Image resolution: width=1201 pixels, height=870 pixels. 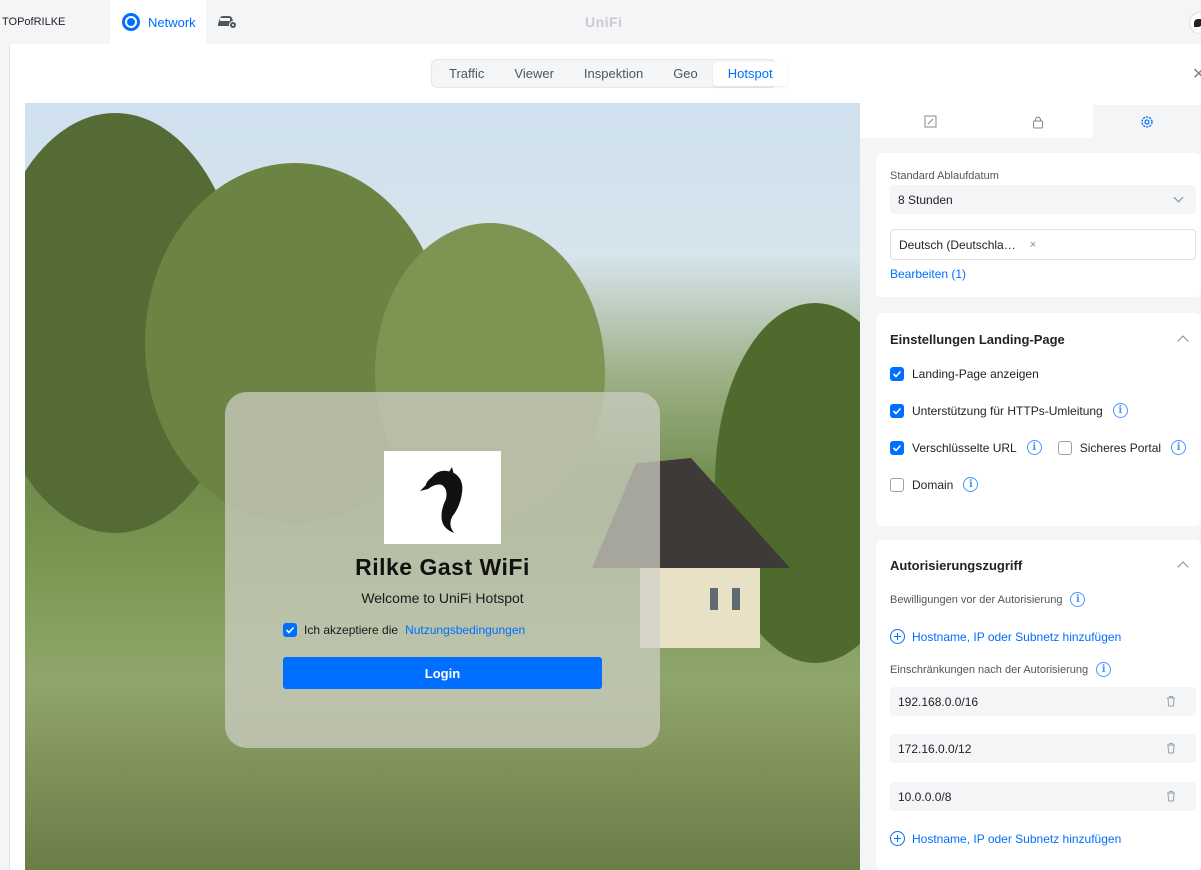 I want to click on network-icon, so click(x=131, y=22).